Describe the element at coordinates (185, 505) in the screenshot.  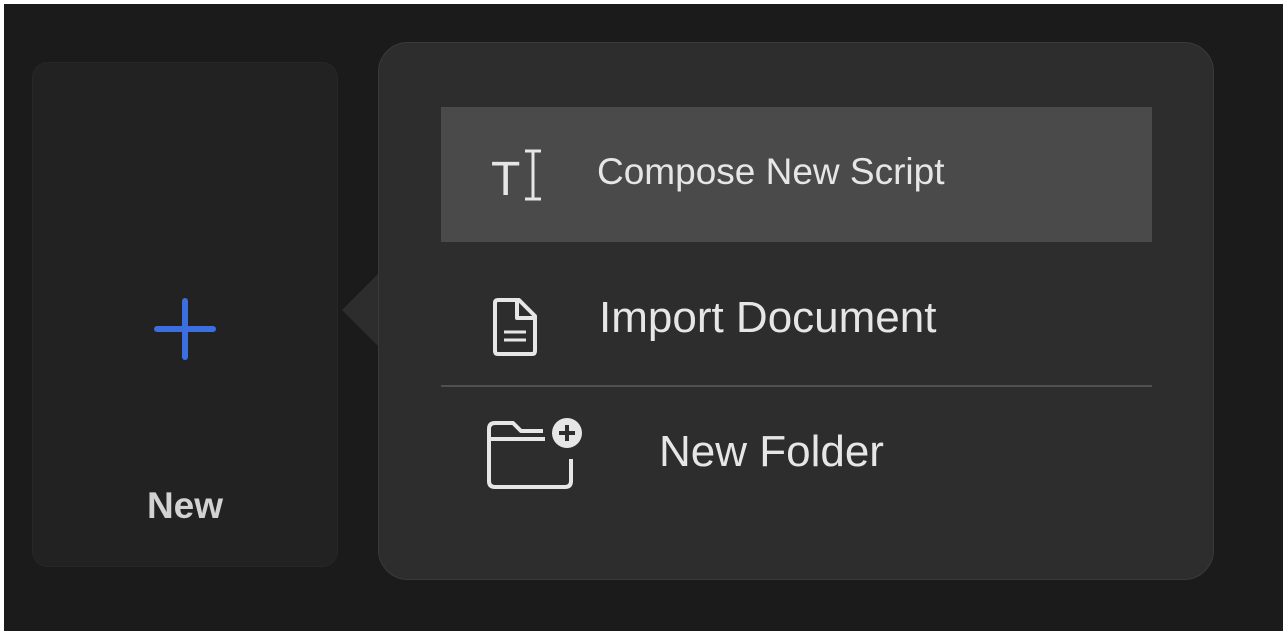
I see `new-tile-label: New` at that location.